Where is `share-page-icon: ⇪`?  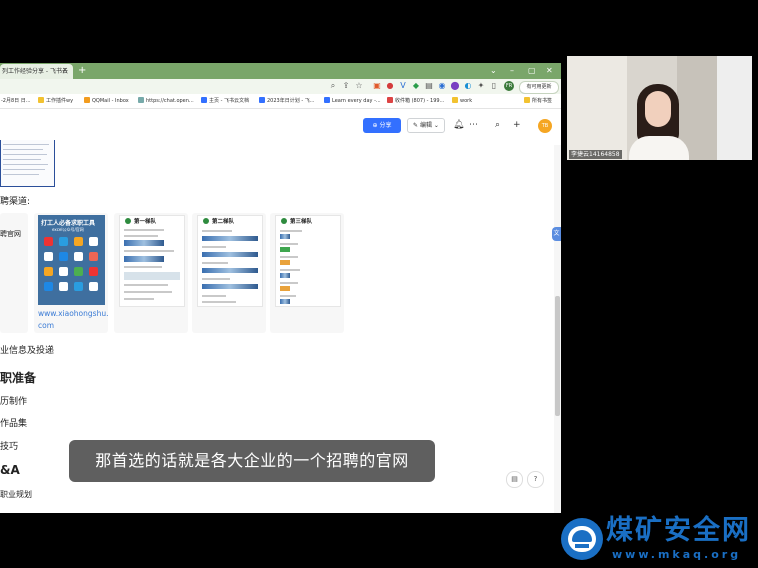 share-page-icon: ⇪ is located at coordinates (346, 86).